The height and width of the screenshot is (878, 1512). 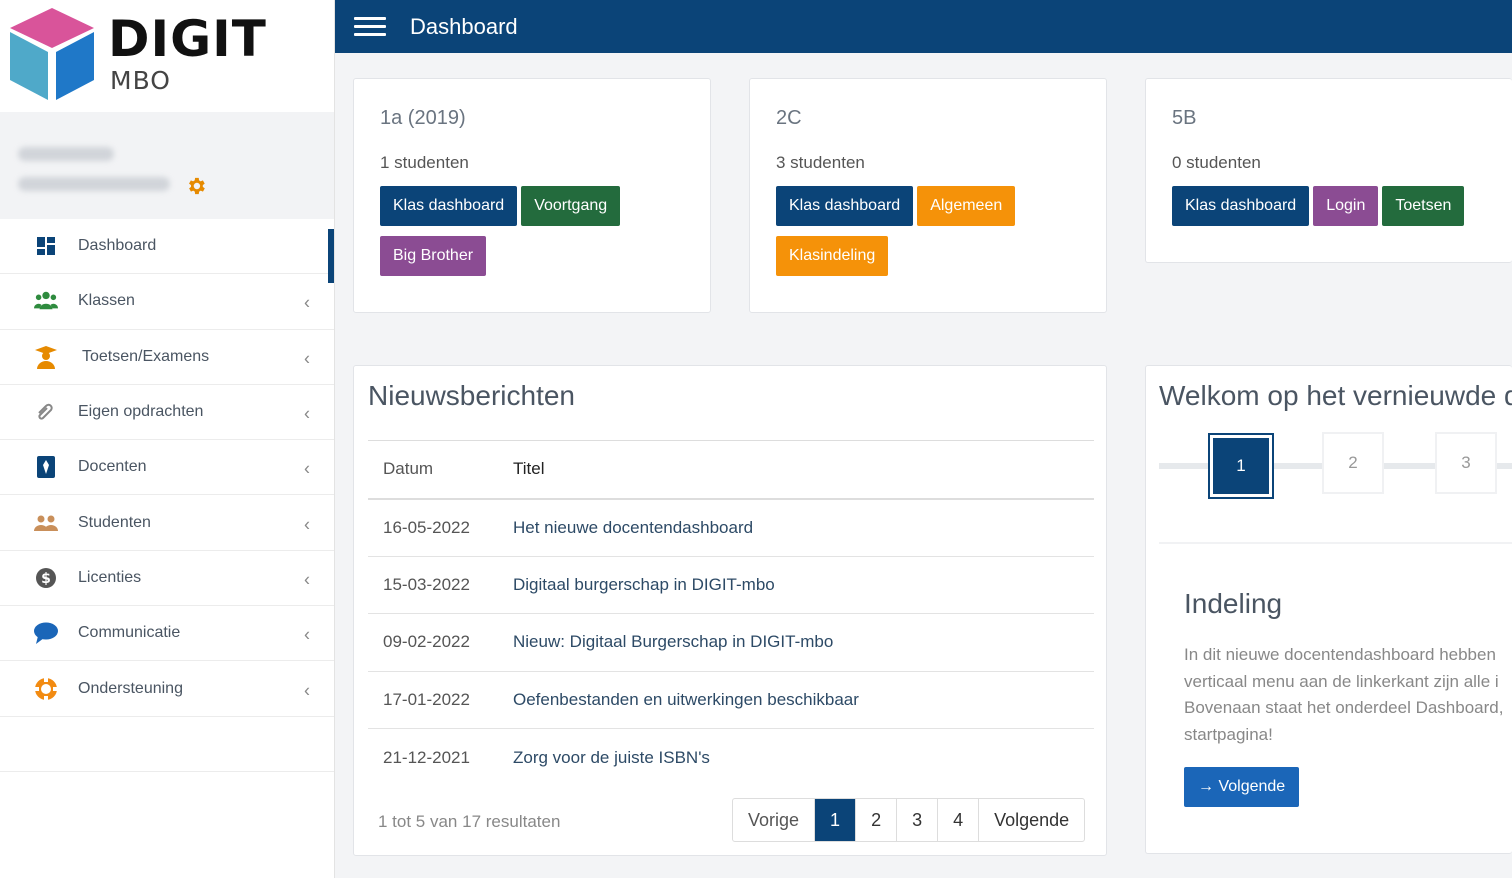 I want to click on text-line: In dit nieuwe docentendashboard hebben, so click(x=1340, y=654).